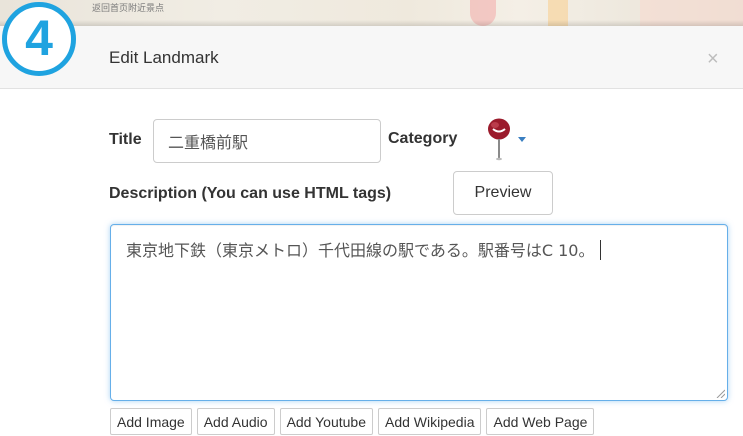 The height and width of the screenshot is (436, 743). I want to click on category-dropdown, so click(505, 138).